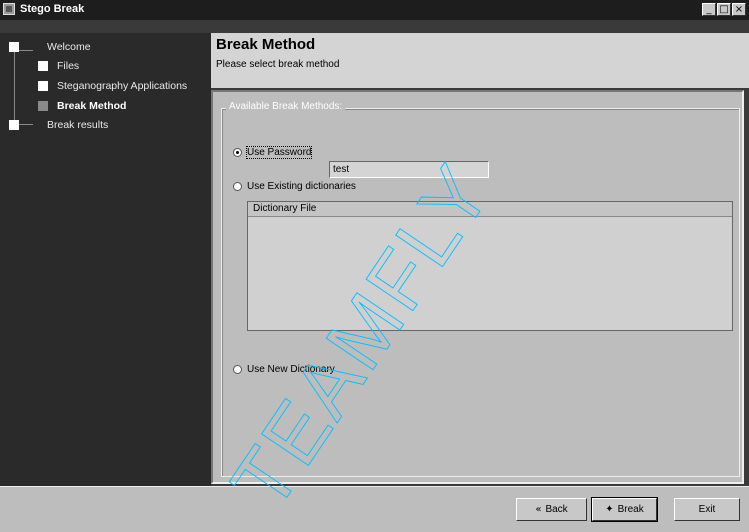 This screenshot has width=749, height=532. What do you see at coordinates (374, 10) in the screenshot?
I see `title-bar: Stego Break _ □ ×` at bounding box center [374, 10].